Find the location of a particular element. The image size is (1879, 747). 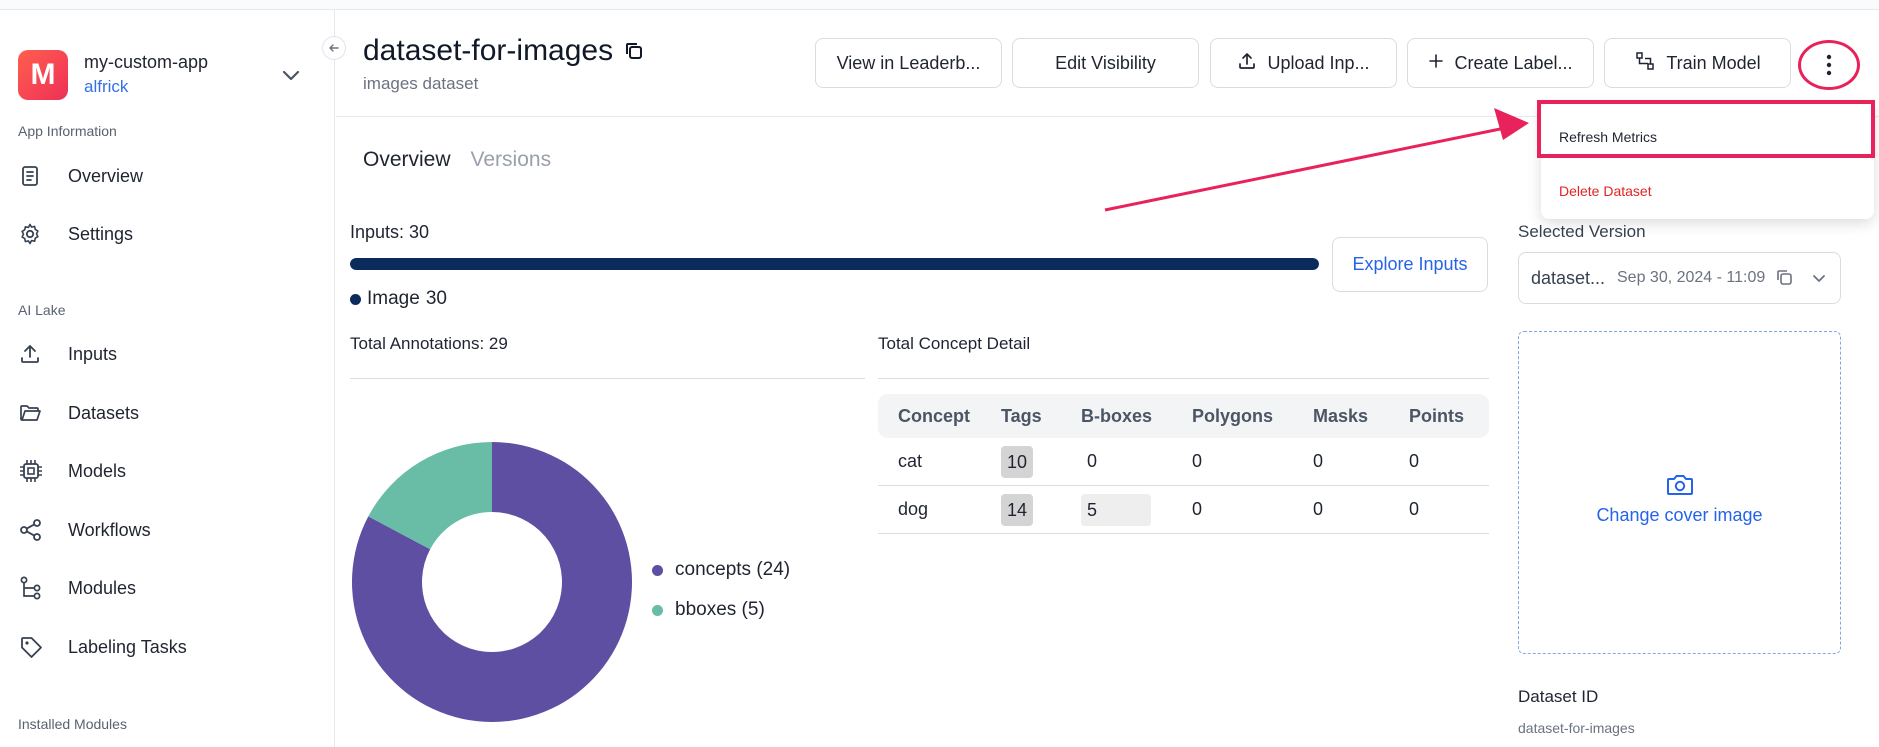

column-header: Concept is located at coordinates (939, 416).